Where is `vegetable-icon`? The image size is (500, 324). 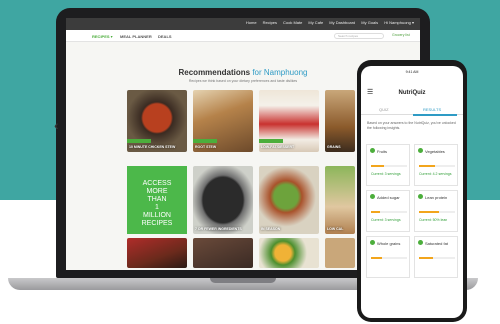 vegetable-icon is located at coordinates (420, 150).